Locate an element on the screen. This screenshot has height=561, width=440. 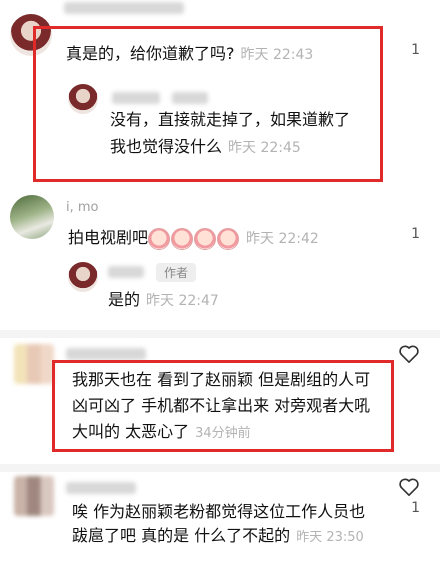
comment-text: 跋扈了吧 真的是 什么了不起的 昨天 23:50 is located at coordinates (218, 536).